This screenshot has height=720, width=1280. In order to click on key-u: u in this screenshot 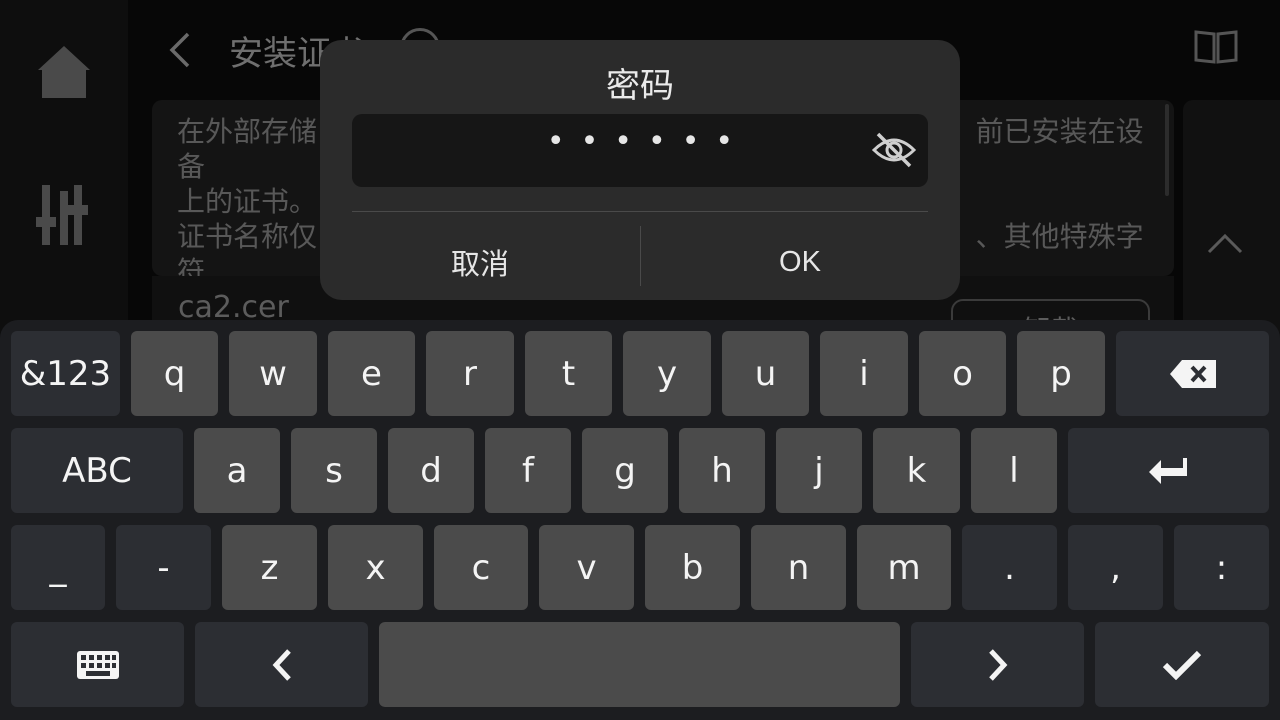, I will do `click(765, 373)`.